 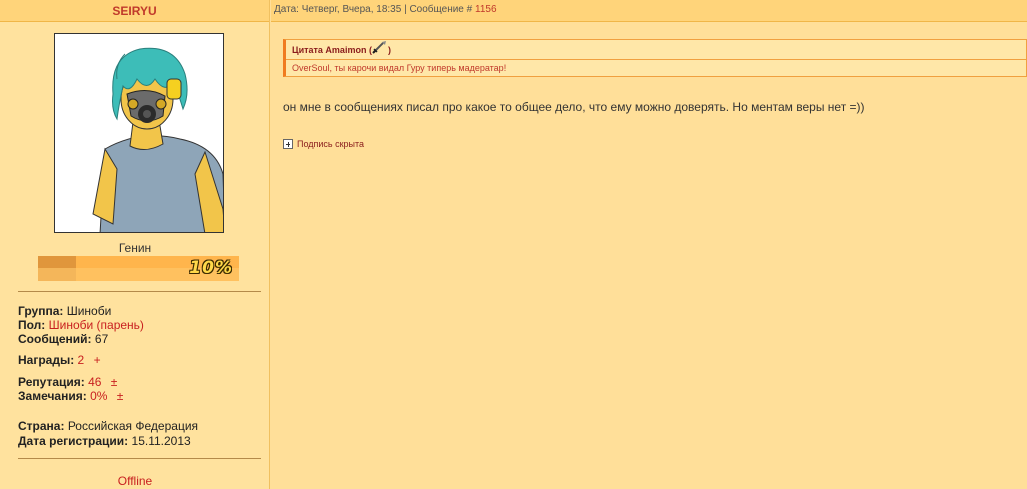 I want to click on quote-header: Цитата Amaimon (), so click(x=656, y=50).